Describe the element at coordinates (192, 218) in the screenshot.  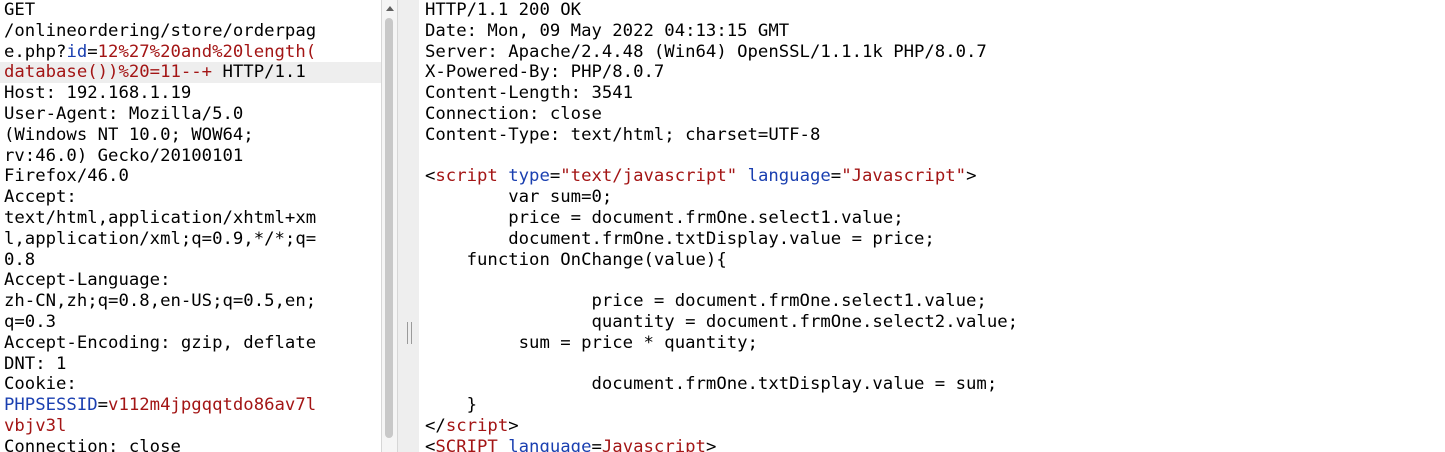
I see `request-line: text/html,application/xhtml+xm` at that location.